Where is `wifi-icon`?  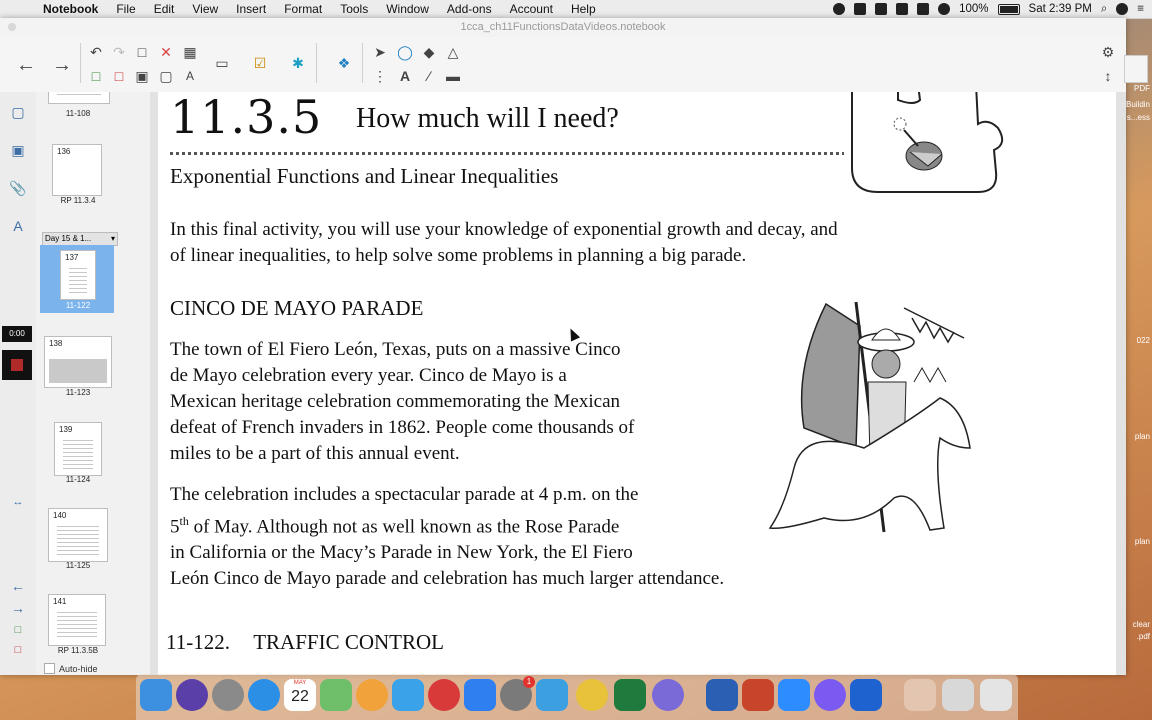
wifi-icon is located at coordinates (944, 9).